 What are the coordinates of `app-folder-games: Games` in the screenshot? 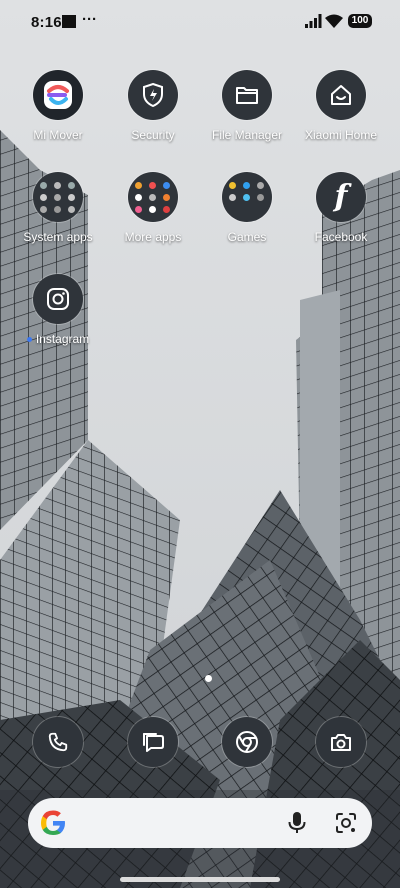 It's located at (247, 208).